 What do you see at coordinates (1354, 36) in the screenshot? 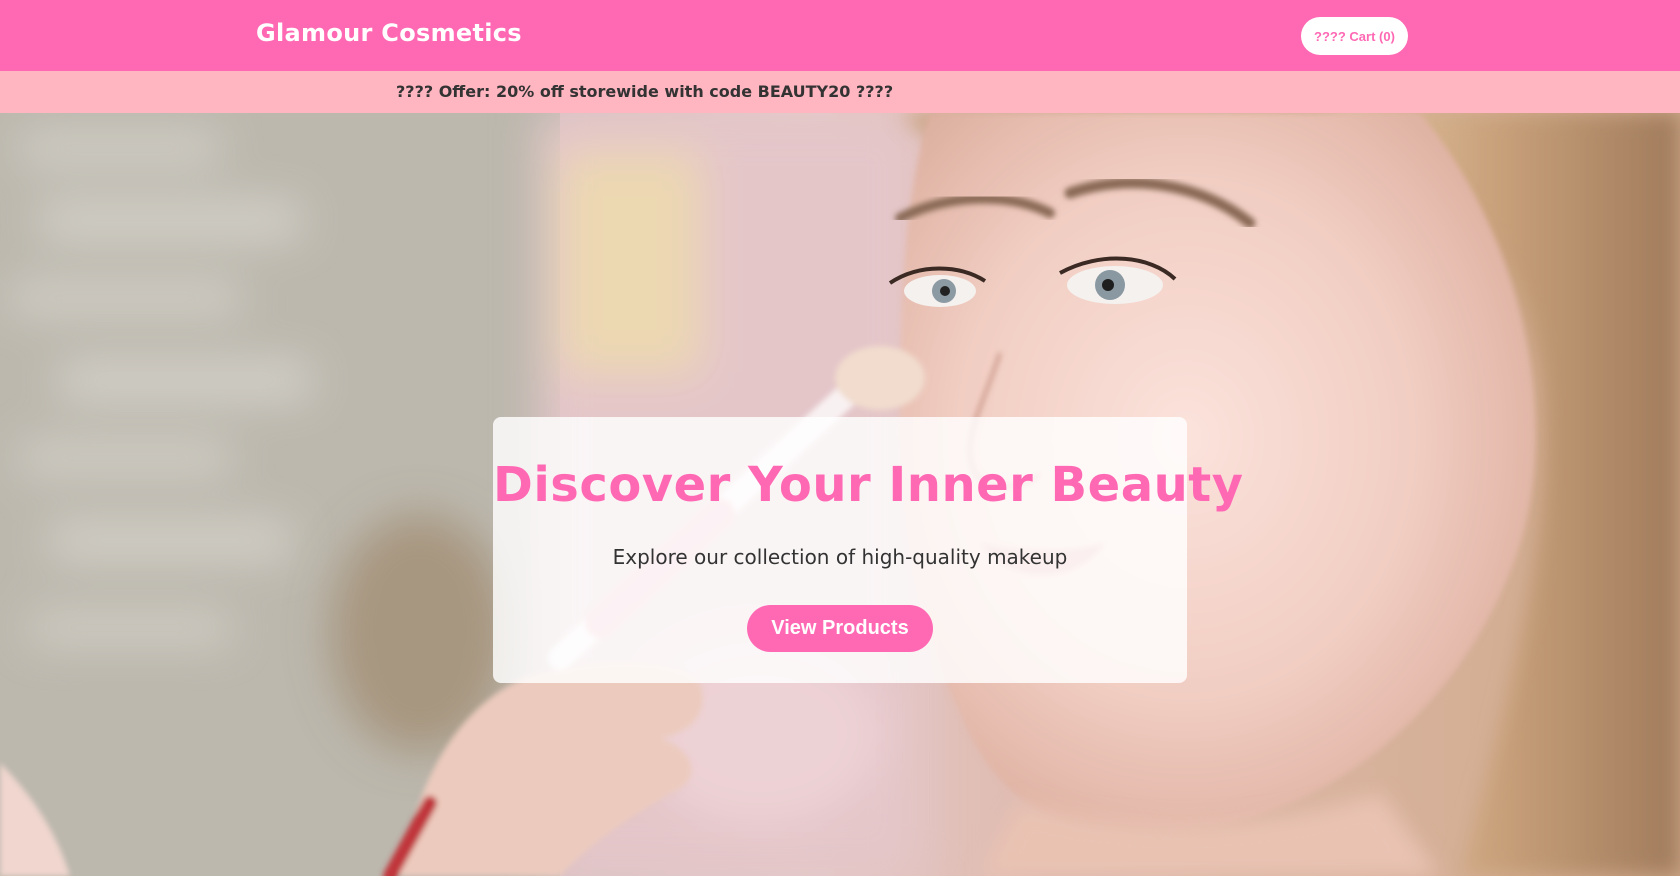
I see `cart-button: ???? Cart (0)` at bounding box center [1354, 36].